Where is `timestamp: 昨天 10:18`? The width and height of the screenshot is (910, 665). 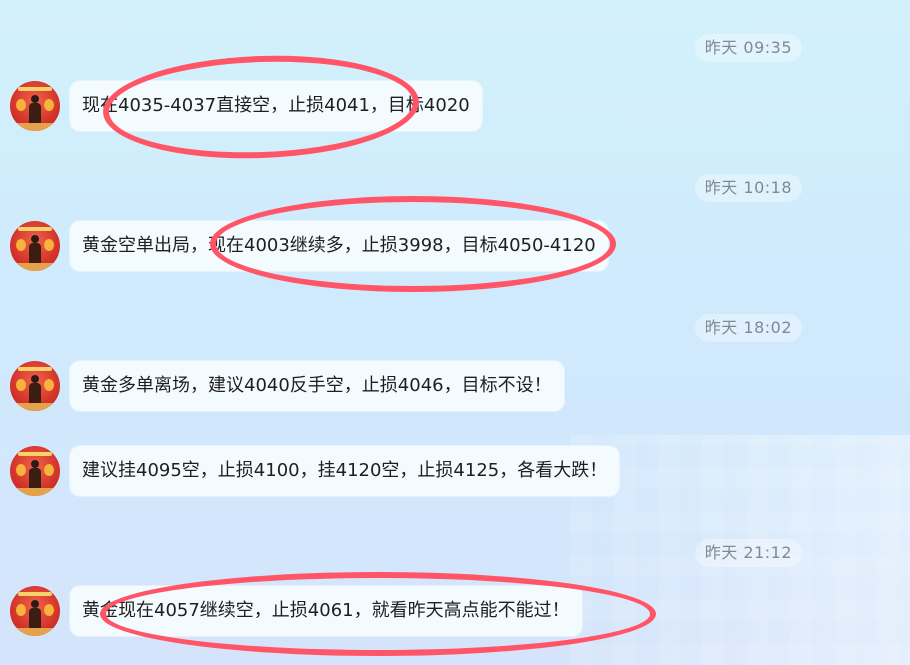
timestamp: 昨天 10:18 is located at coordinates (748, 188).